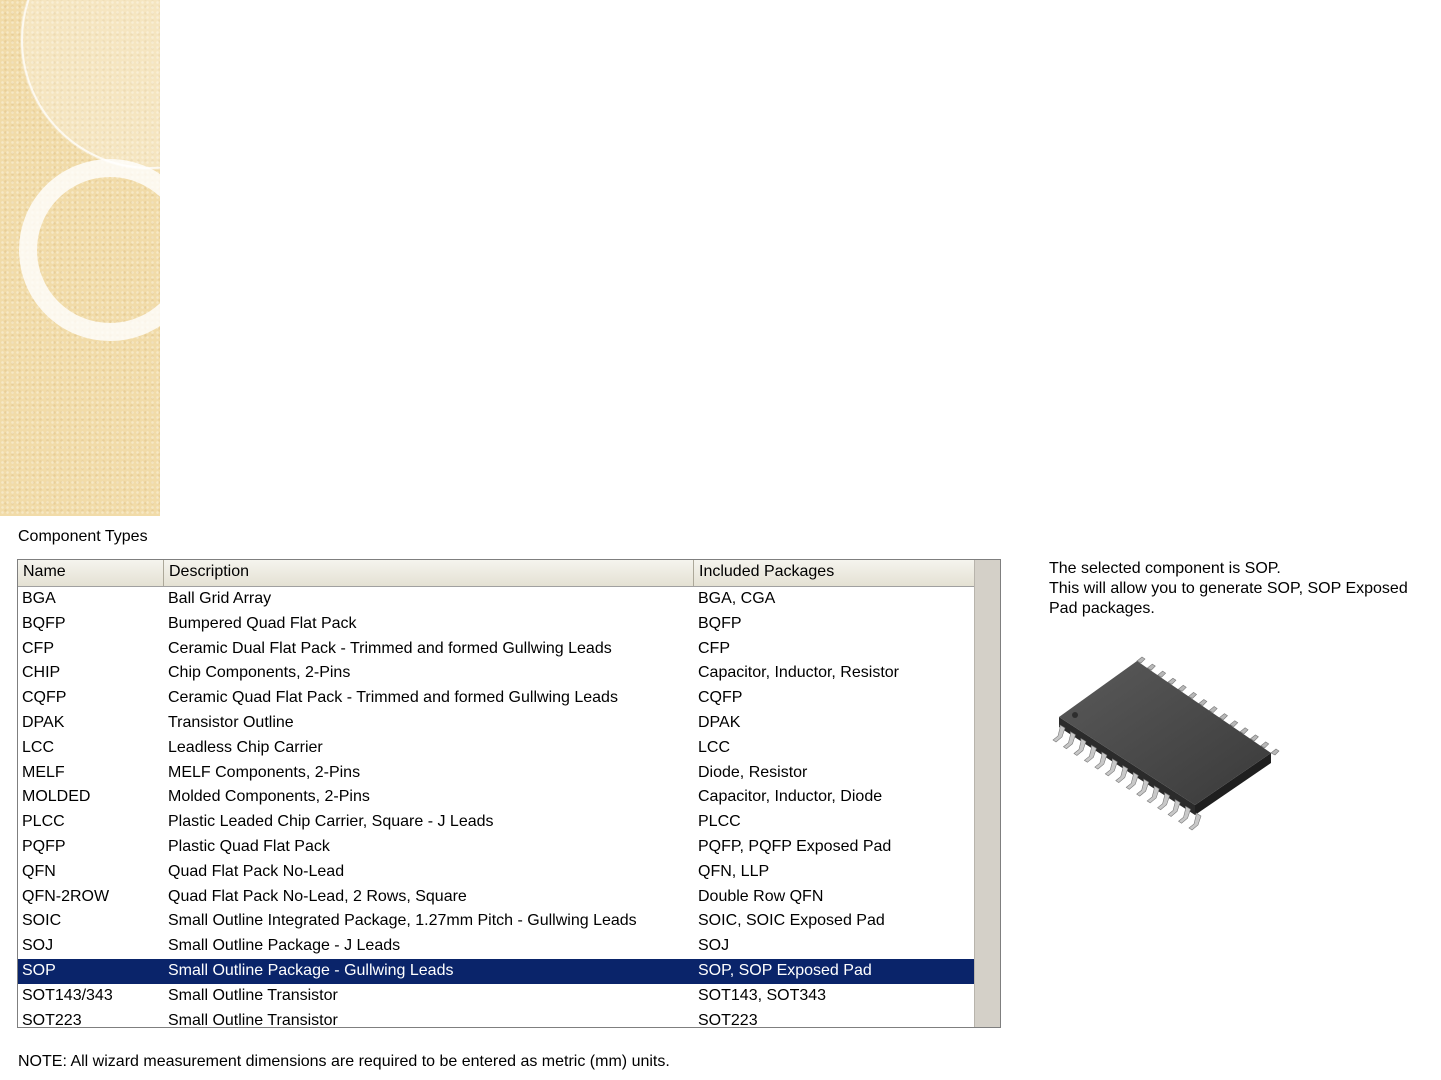 This screenshot has height=1080, width=1441. Describe the element at coordinates (83, 536) in the screenshot. I see `section-label: Component Types` at that location.